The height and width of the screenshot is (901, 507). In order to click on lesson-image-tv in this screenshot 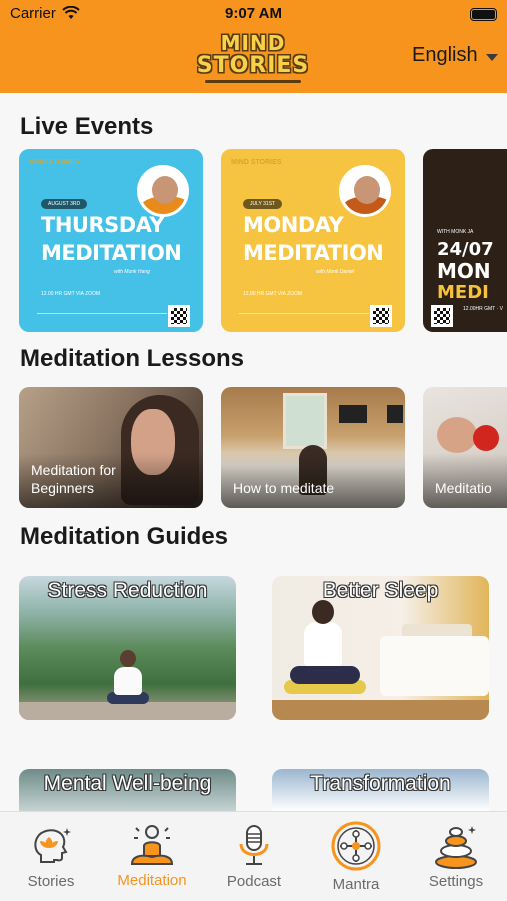, I will do `click(353, 414)`.